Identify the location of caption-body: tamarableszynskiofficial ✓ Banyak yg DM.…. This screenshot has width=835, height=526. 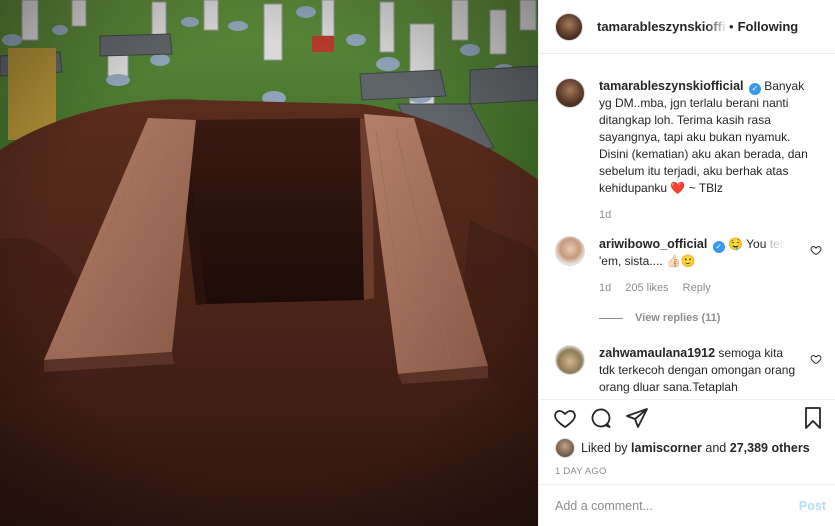
(709, 151).